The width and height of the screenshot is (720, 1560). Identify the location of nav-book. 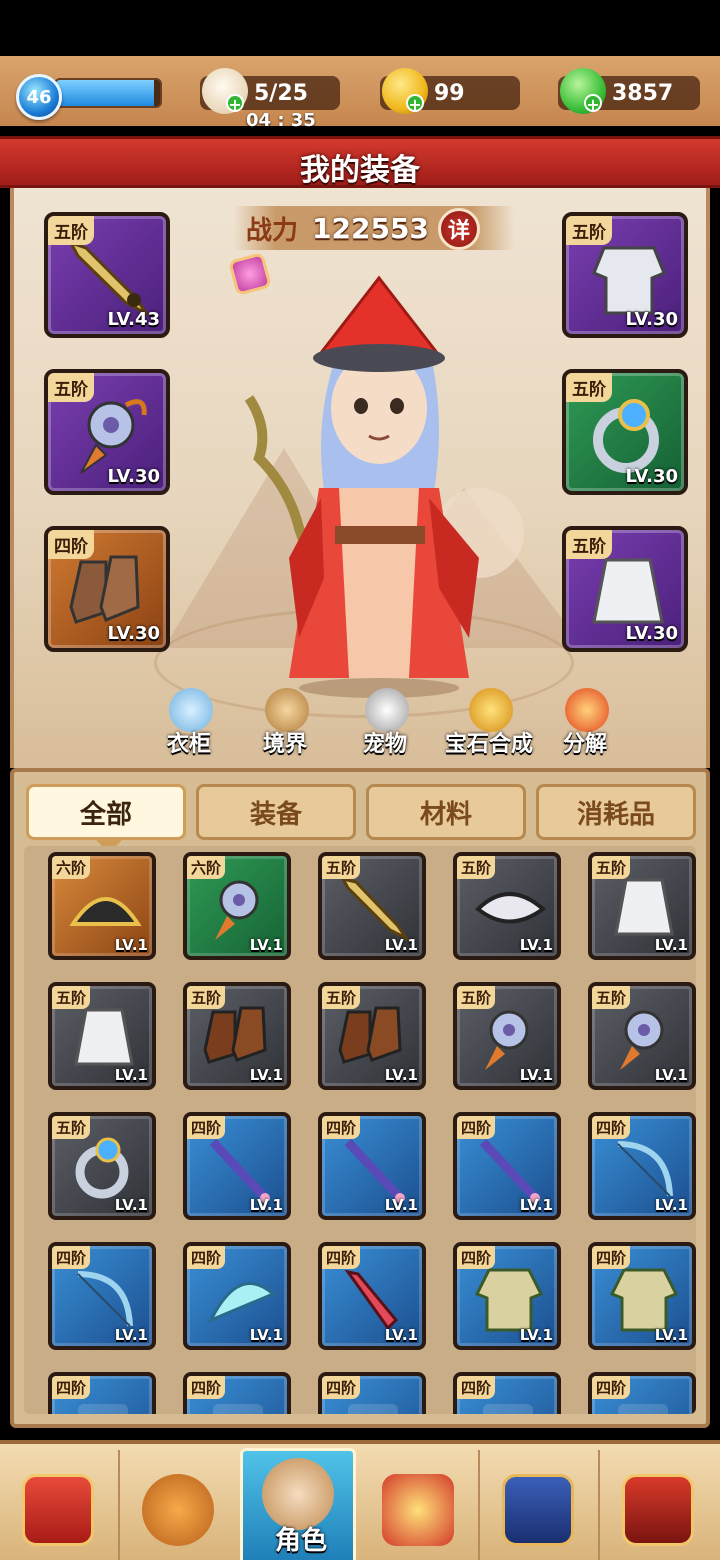
(538, 1508).